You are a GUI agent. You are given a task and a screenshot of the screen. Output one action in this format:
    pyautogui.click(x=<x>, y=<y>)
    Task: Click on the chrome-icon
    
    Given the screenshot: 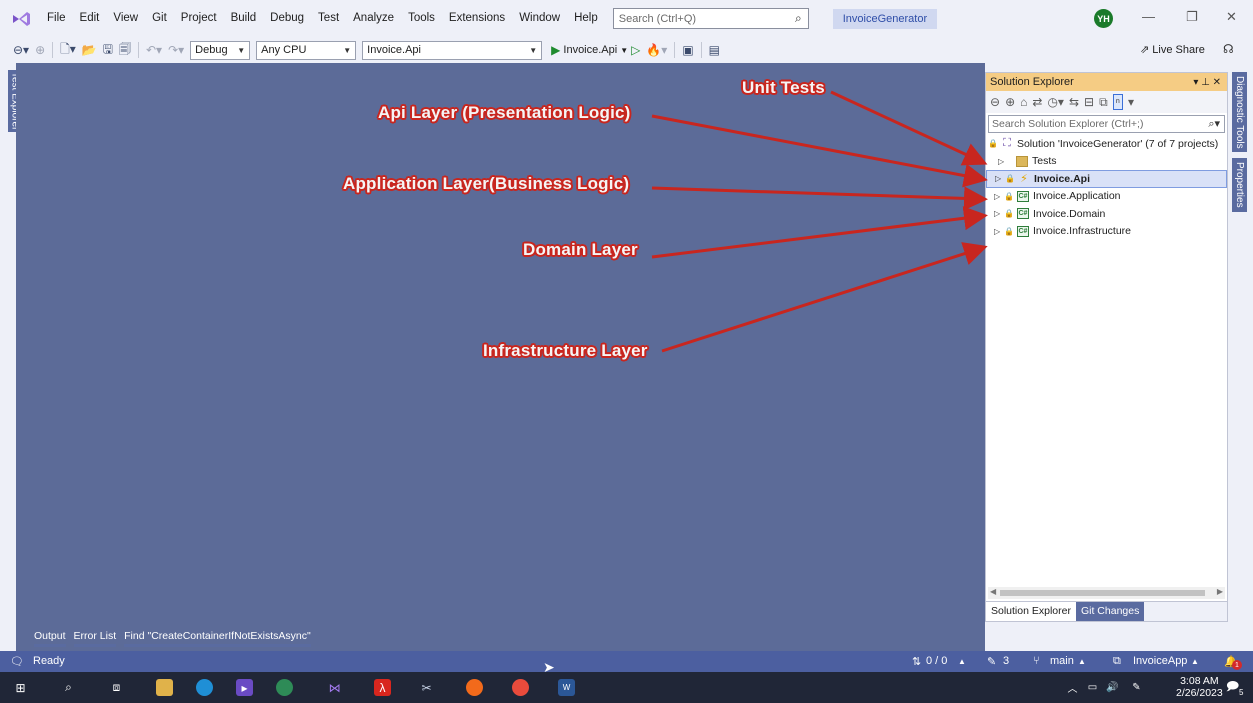 What is the action you would take?
    pyautogui.click(x=284, y=687)
    